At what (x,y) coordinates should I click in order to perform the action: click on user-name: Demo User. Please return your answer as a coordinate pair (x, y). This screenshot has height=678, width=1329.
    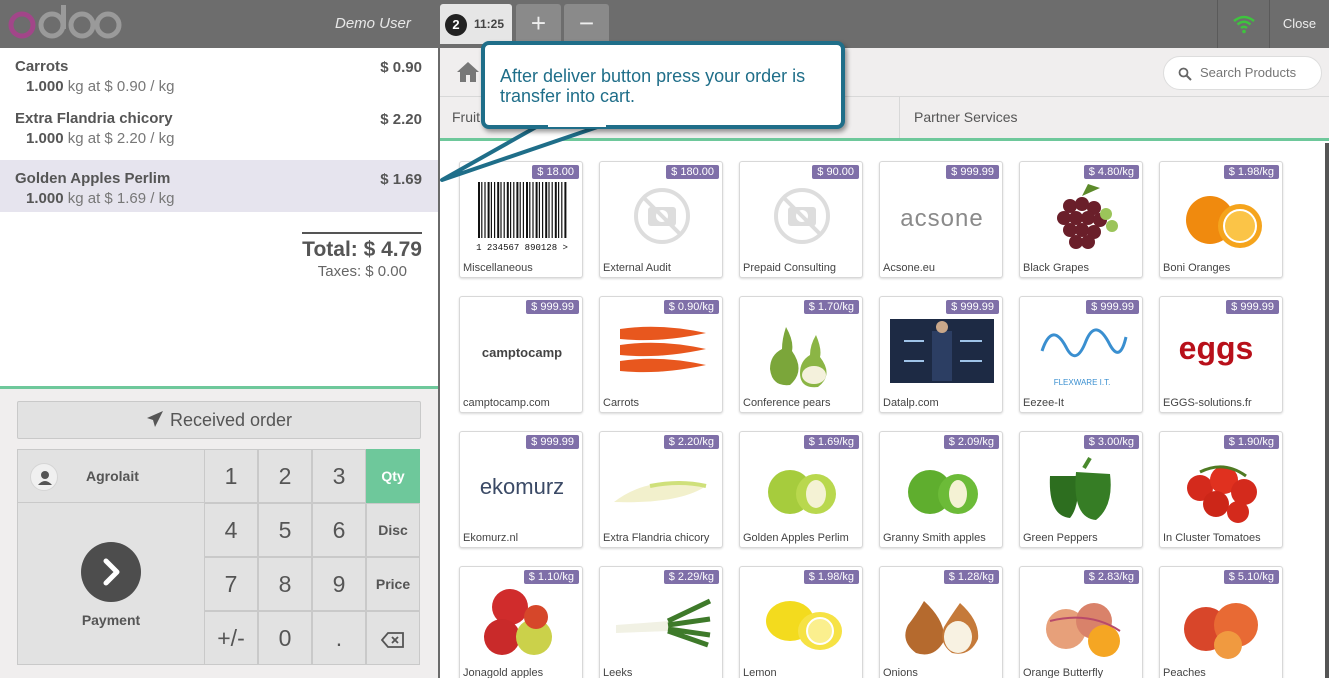
    Looking at the image, I should click on (373, 23).